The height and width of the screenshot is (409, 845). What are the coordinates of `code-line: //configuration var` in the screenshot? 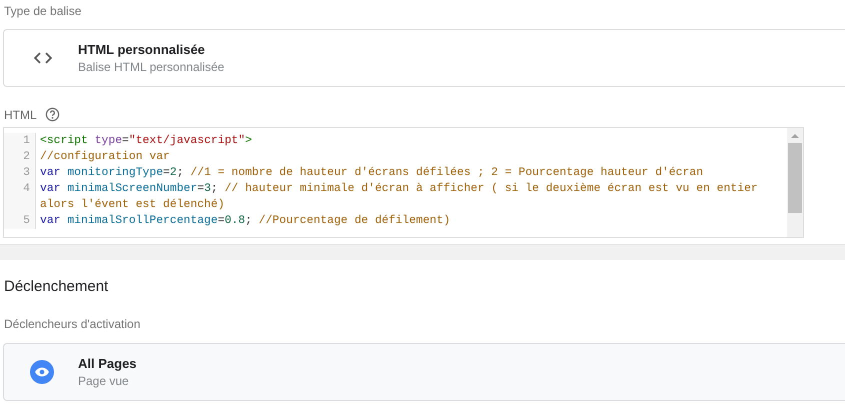 It's located at (105, 157).